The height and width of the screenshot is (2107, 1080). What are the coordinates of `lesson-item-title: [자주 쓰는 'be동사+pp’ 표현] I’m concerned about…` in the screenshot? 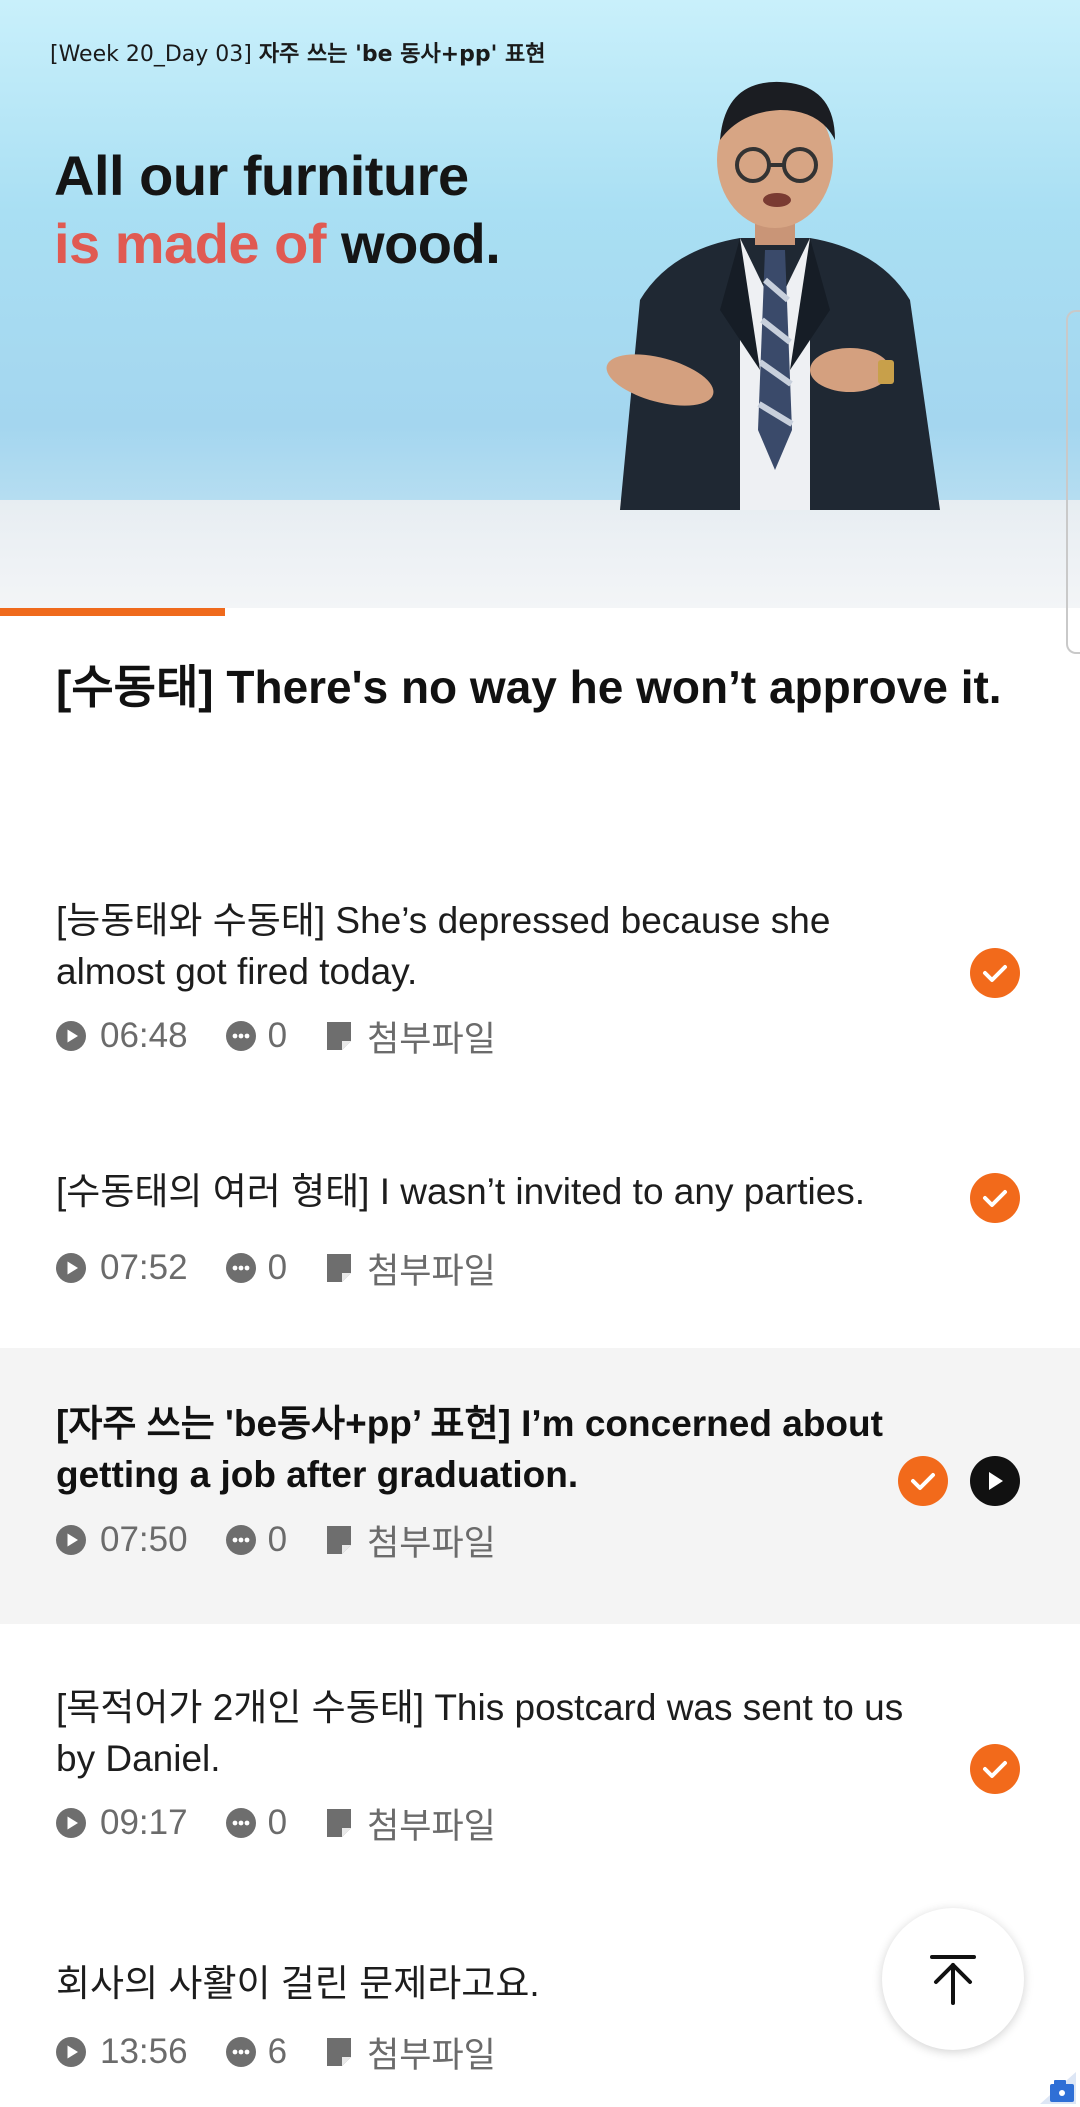 It's located at (469, 1449).